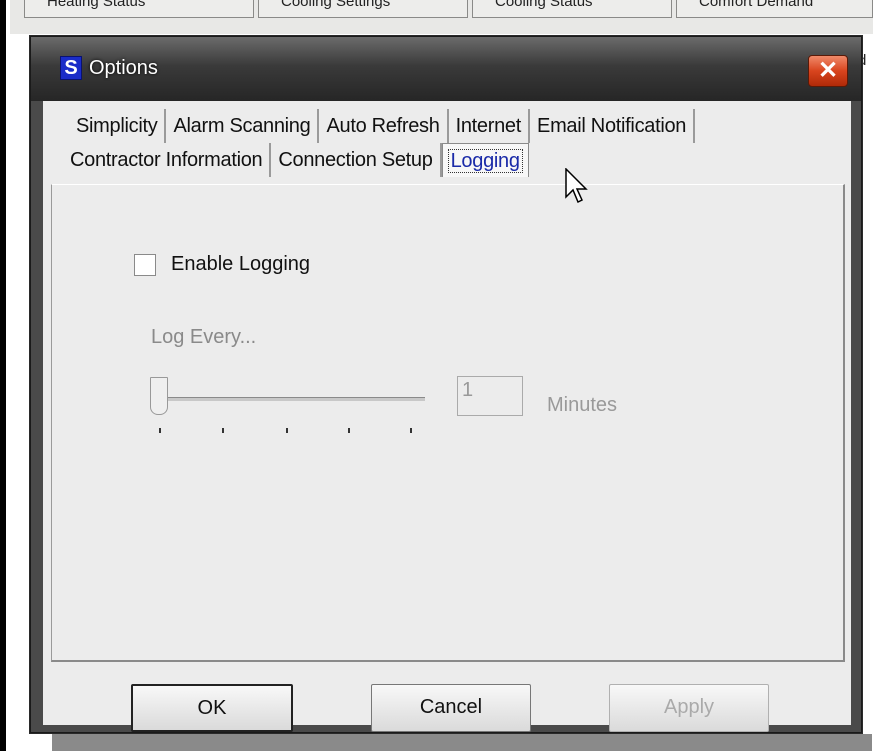 This screenshot has width=873, height=751. What do you see at coordinates (613, 126) in the screenshot?
I see `tab-email-notification: Email Notification` at bounding box center [613, 126].